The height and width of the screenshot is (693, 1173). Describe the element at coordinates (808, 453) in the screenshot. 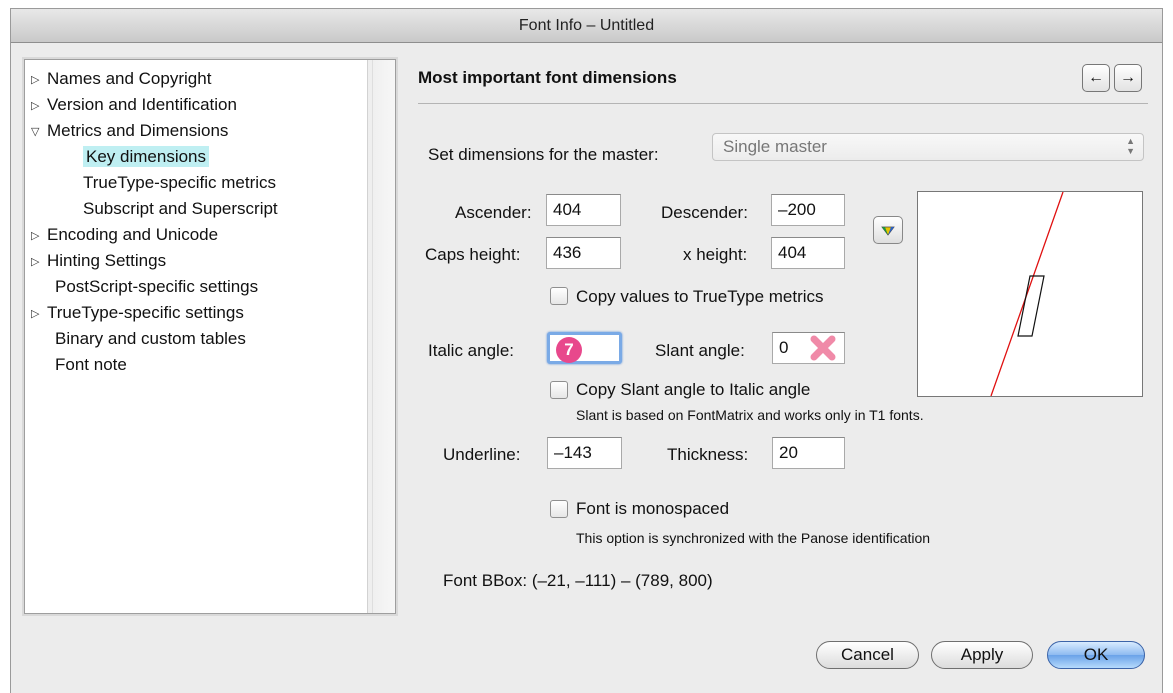

I see `thickness-field: 20` at that location.